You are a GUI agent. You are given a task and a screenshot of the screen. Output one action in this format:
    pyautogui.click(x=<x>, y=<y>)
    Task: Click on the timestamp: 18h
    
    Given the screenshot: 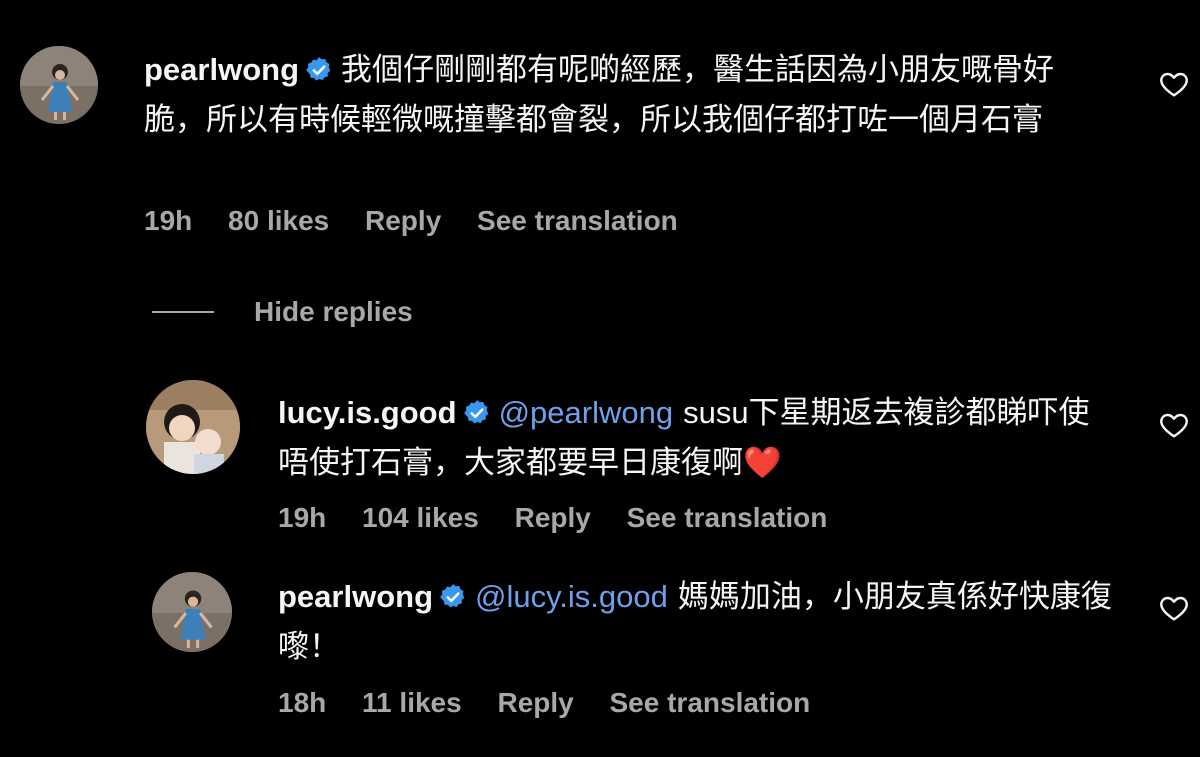 What is the action you would take?
    pyautogui.click(x=302, y=702)
    